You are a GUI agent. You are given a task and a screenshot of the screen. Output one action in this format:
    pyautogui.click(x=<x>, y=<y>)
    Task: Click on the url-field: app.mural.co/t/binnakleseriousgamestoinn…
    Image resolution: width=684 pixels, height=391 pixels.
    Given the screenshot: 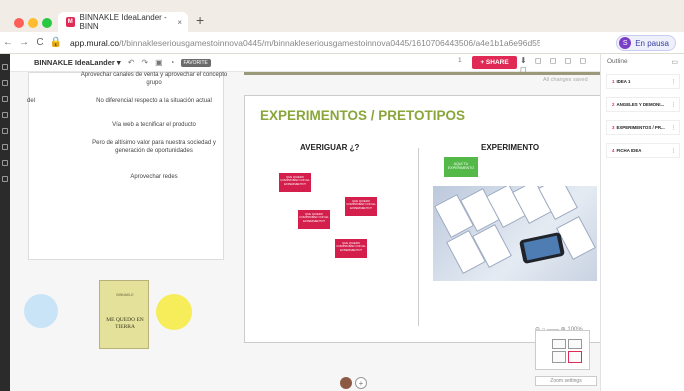 What is the action you would take?
    pyautogui.click(x=305, y=43)
    